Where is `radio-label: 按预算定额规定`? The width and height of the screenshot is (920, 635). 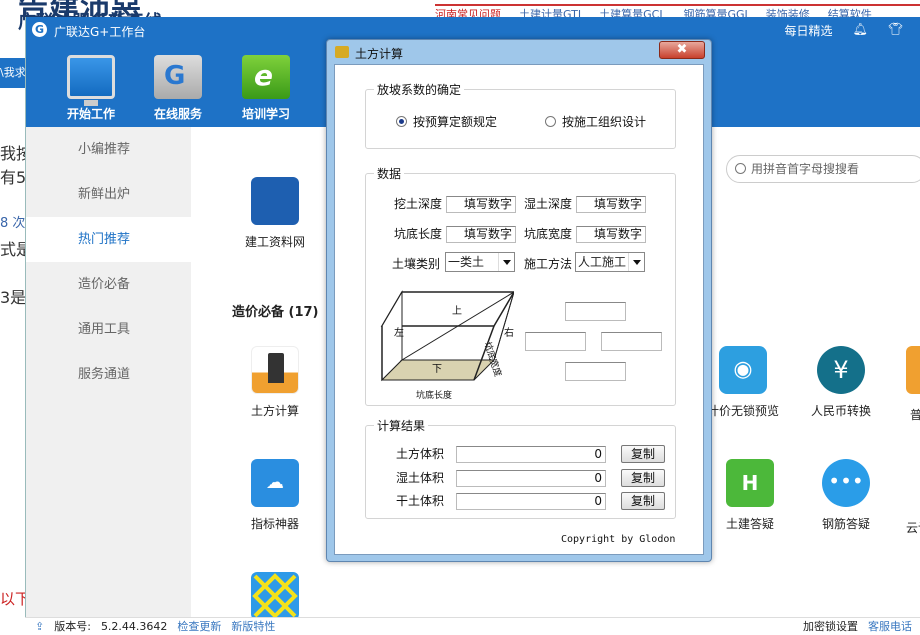 radio-label: 按预算定额规定 is located at coordinates (455, 122).